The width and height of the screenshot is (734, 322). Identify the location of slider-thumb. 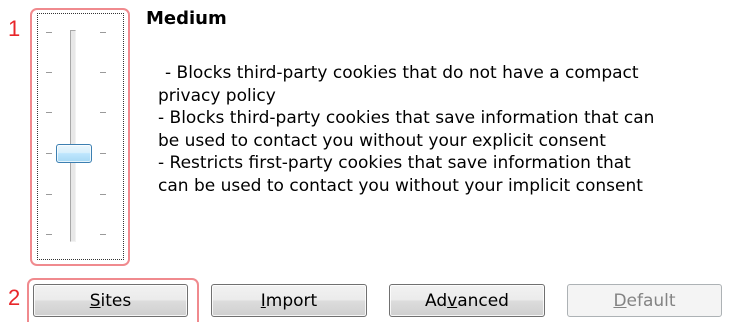
(74, 153).